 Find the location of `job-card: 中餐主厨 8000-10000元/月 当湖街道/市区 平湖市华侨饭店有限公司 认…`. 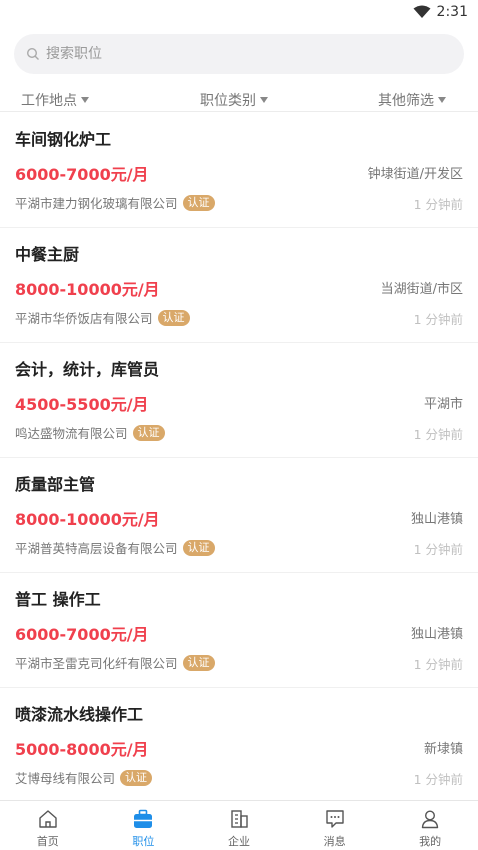

job-card: 中餐主厨 8000-10000元/月 当湖街道/市区 平湖市华侨饭店有限公司 认… is located at coordinates (239, 285).